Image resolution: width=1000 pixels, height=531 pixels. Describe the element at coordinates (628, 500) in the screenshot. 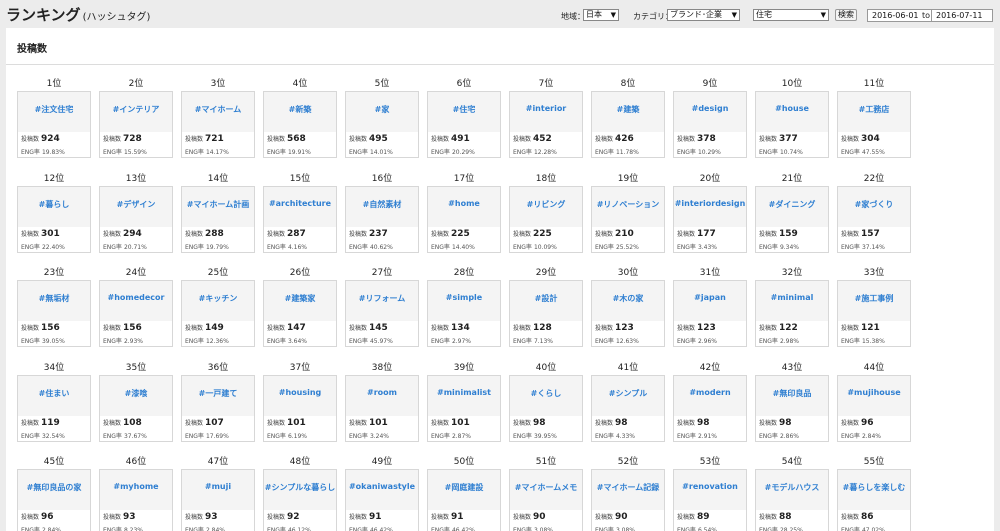

I see `hashtag-card: #マイホーム記録 投稿数 90 ENG率 3.08%` at that location.